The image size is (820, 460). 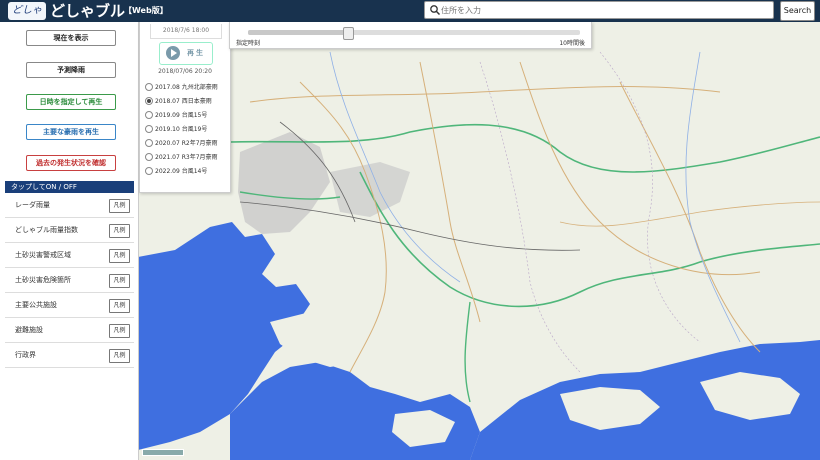 I want to click on app-edition-label: 【Web版】, so click(x=146, y=10).